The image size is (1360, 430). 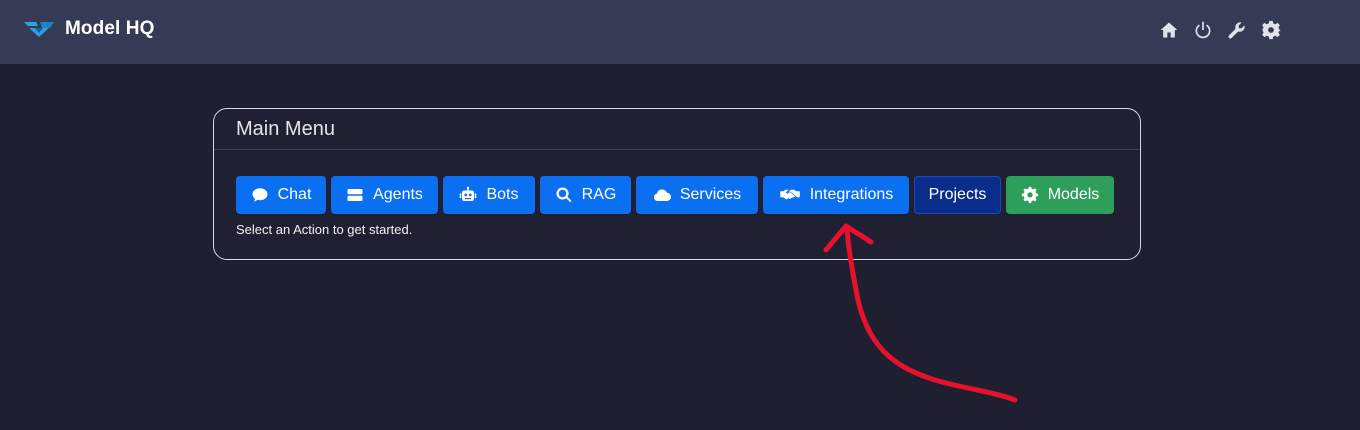 What do you see at coordinates (599, 194) in the screenshot?
I see `rag-button-label: RAG` at bounding box center [599, 194].